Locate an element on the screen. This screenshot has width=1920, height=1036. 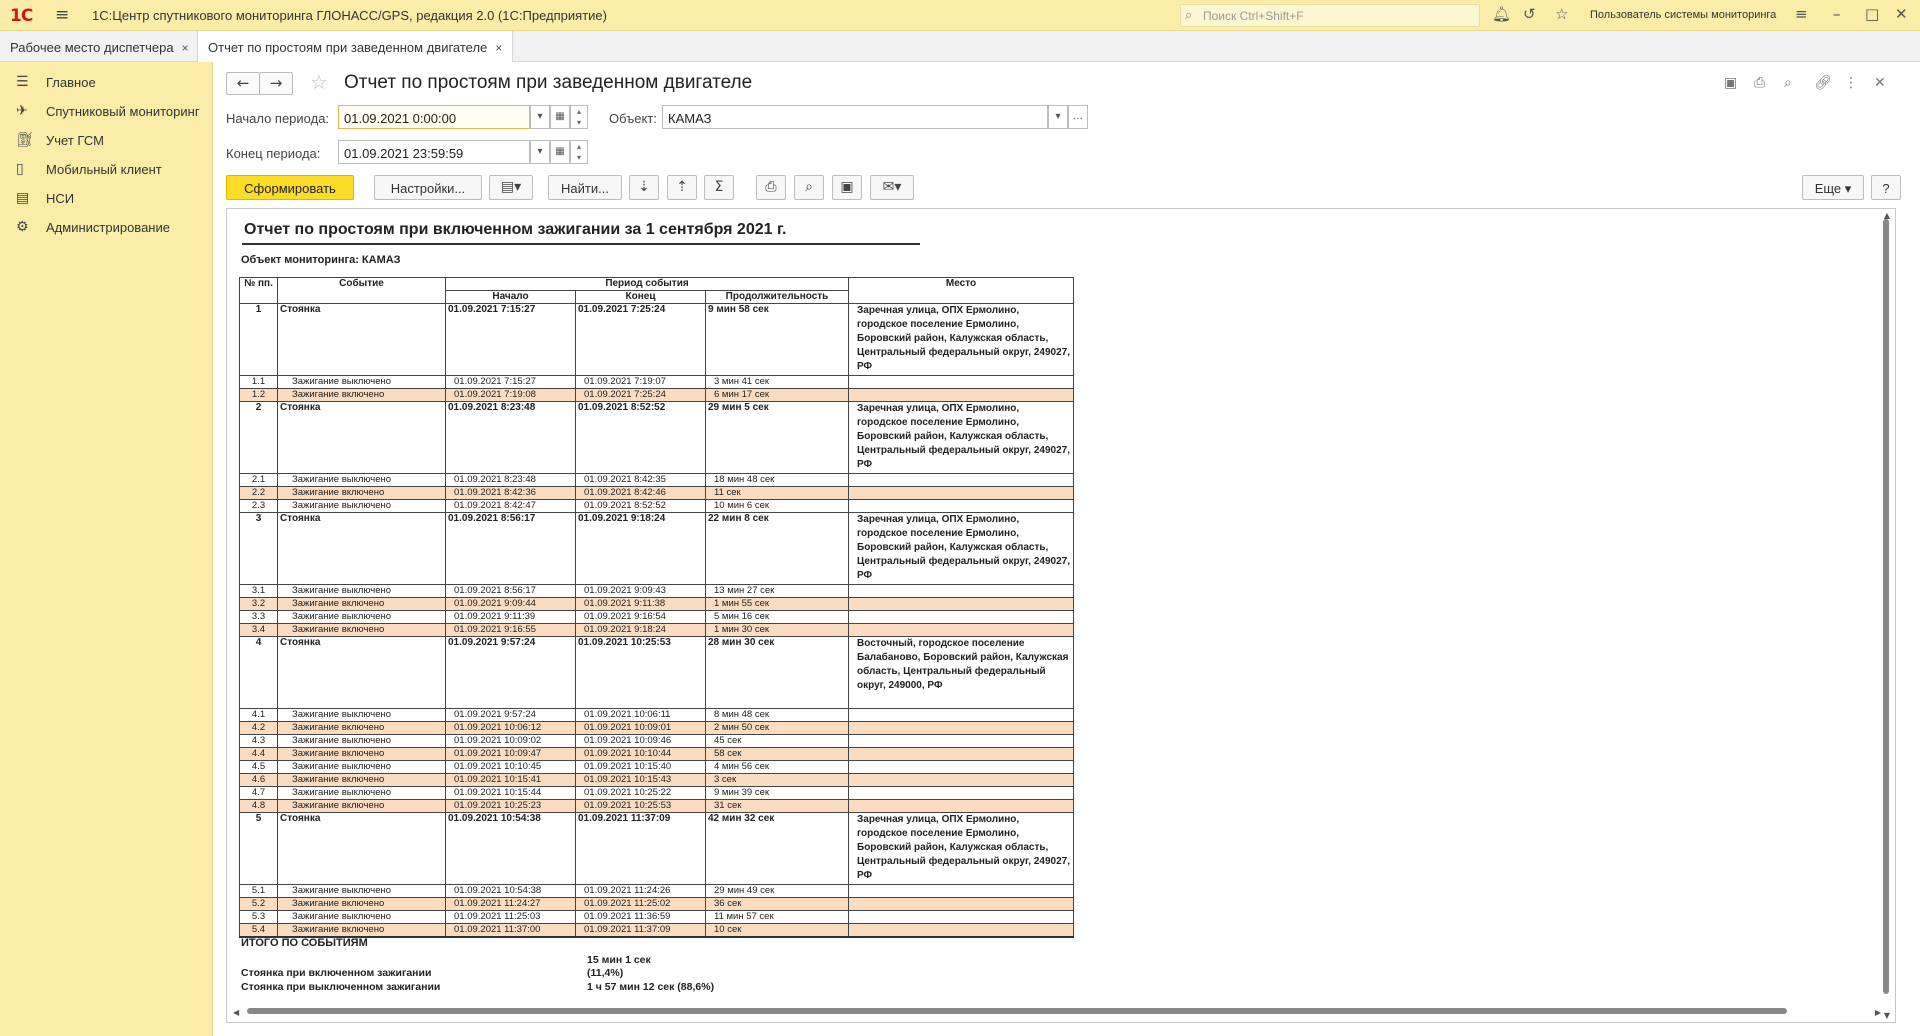
period-end-dropdown-button: ▾ is located at coordinates (540, 152).